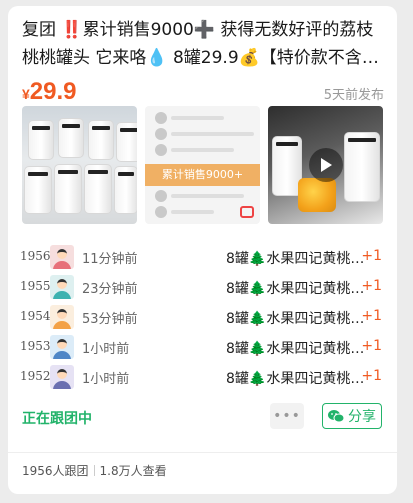  What do you see at coordinates (336, 416) in the screenshot?
I see `wechat-icon` at bounding box center [336, 416].